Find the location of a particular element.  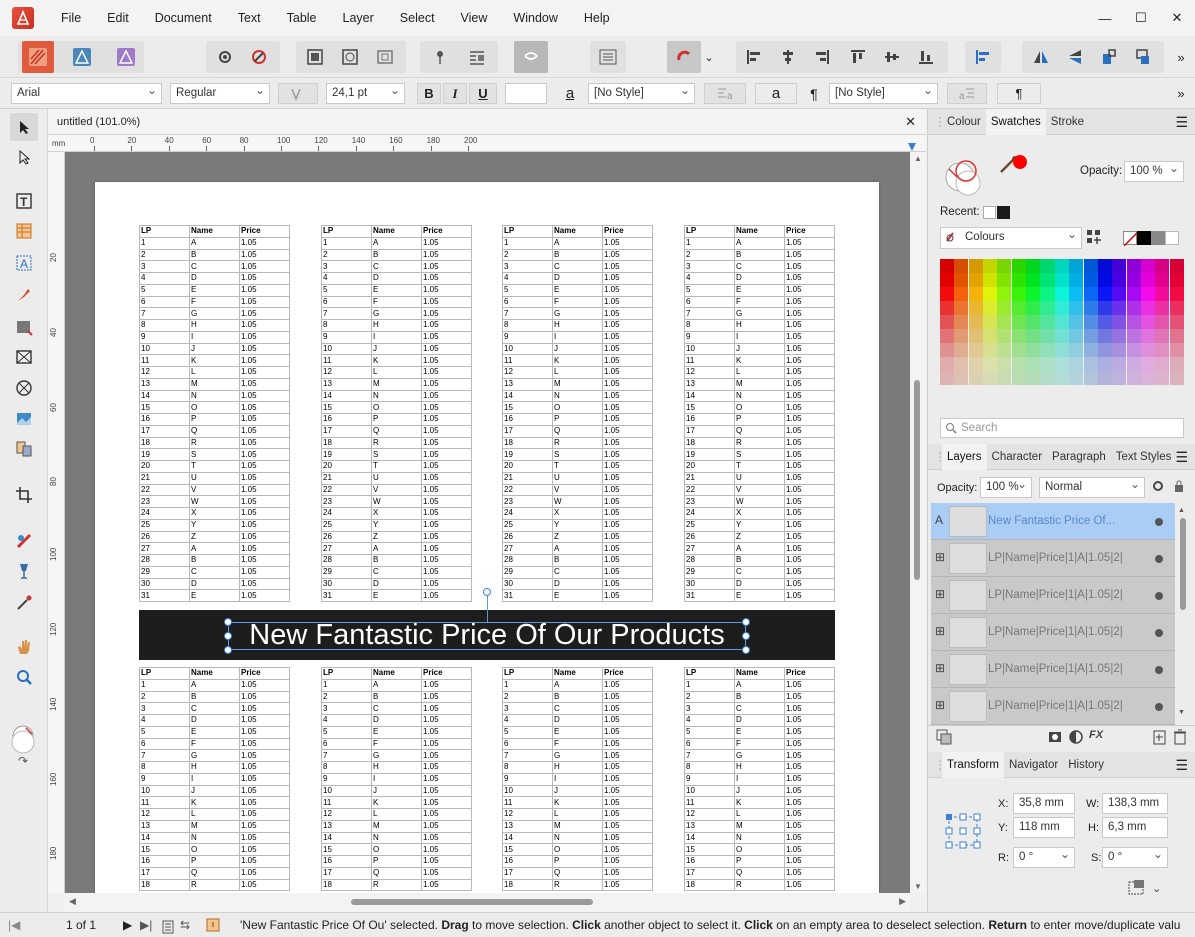

small-a-button: a is located at coordinates (776, 93).